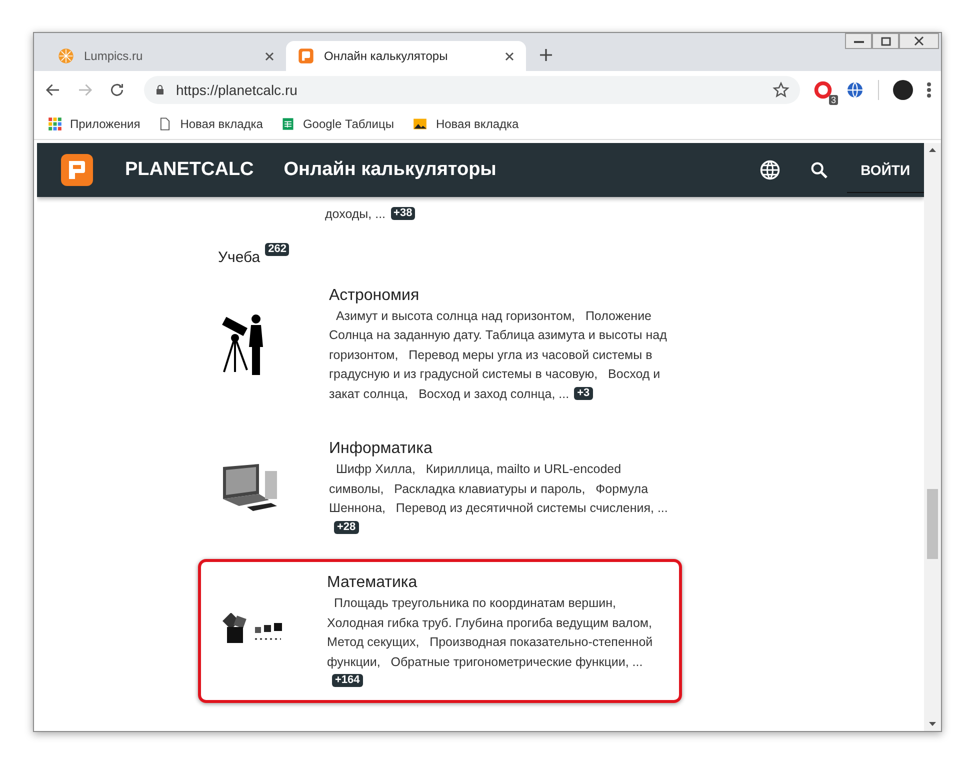  Describe the element at coordinates (165, 124) in the screenshot. I see `page-icon` at that location.